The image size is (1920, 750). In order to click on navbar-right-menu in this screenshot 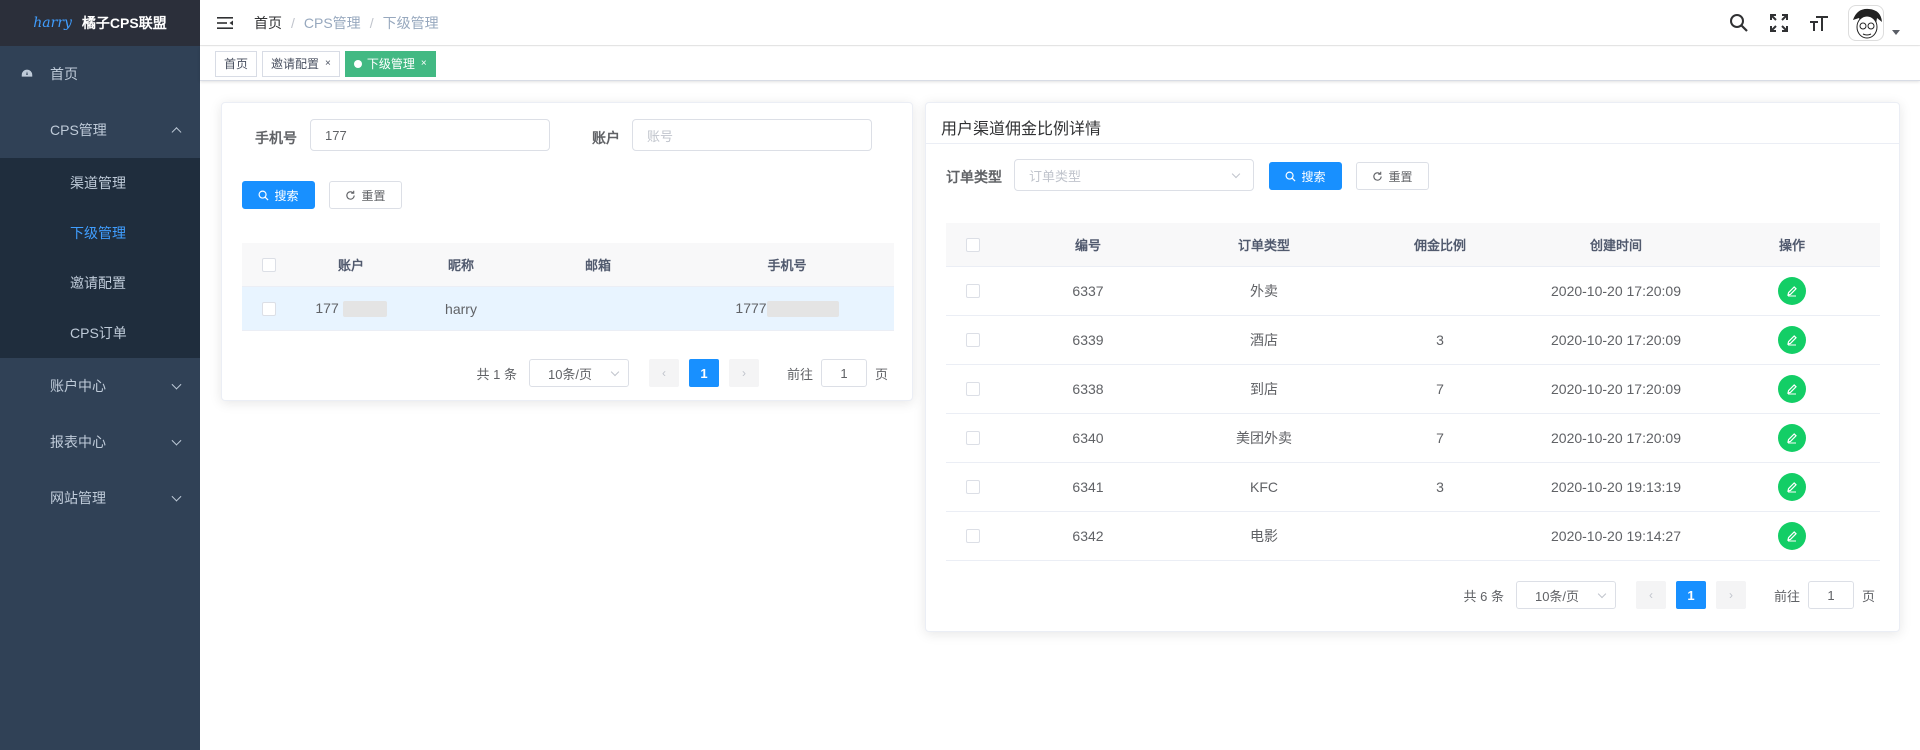, I will do `click(1814, 23)`.